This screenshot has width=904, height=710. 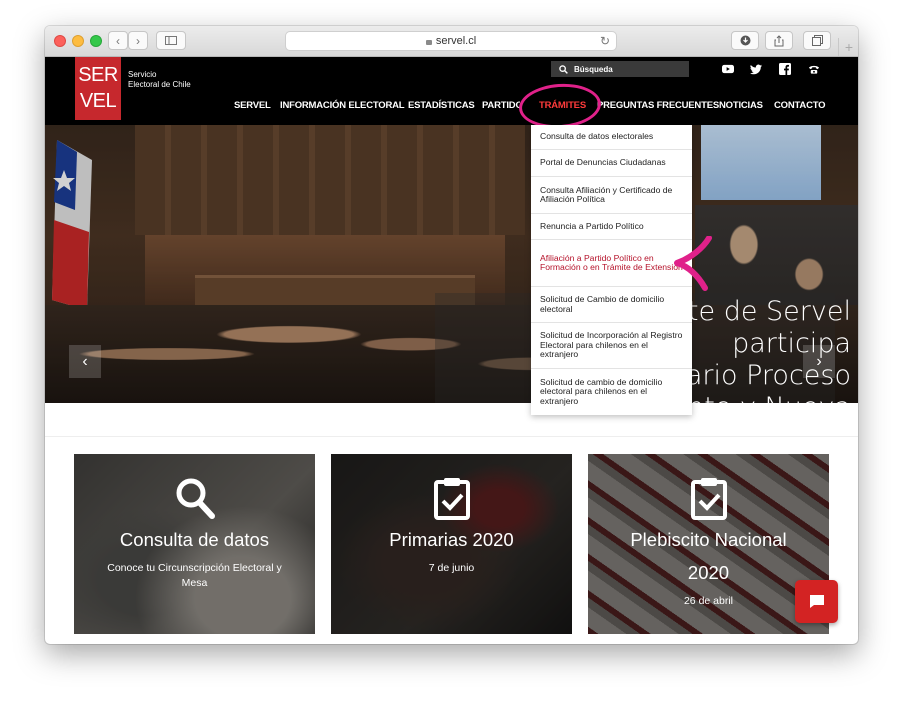 What do you see at coordinates (98, 88) in the screenshot?
I see `servel-logo: SER VEL` at bounding box center [98, 88].